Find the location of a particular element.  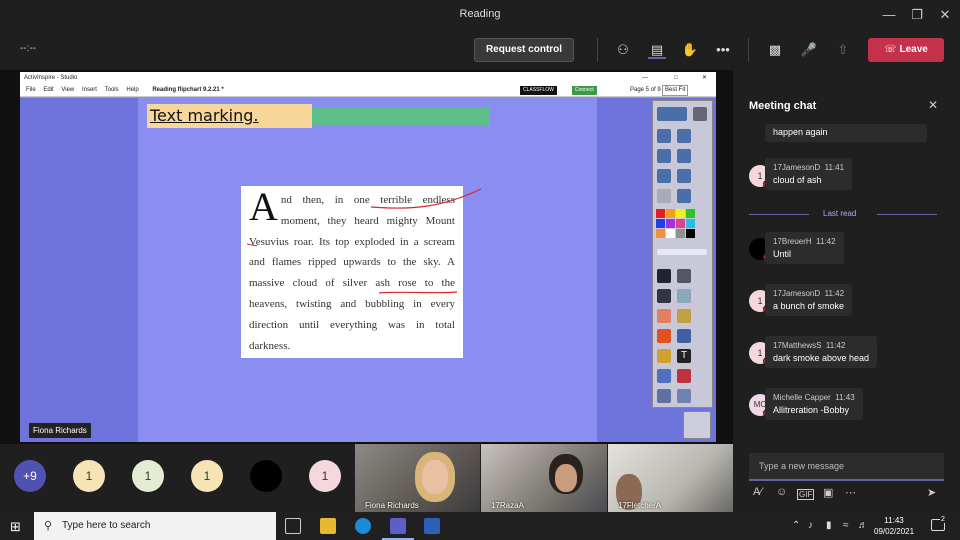

overflow-participants-badge: +9 is located at coordinates (30, 476).